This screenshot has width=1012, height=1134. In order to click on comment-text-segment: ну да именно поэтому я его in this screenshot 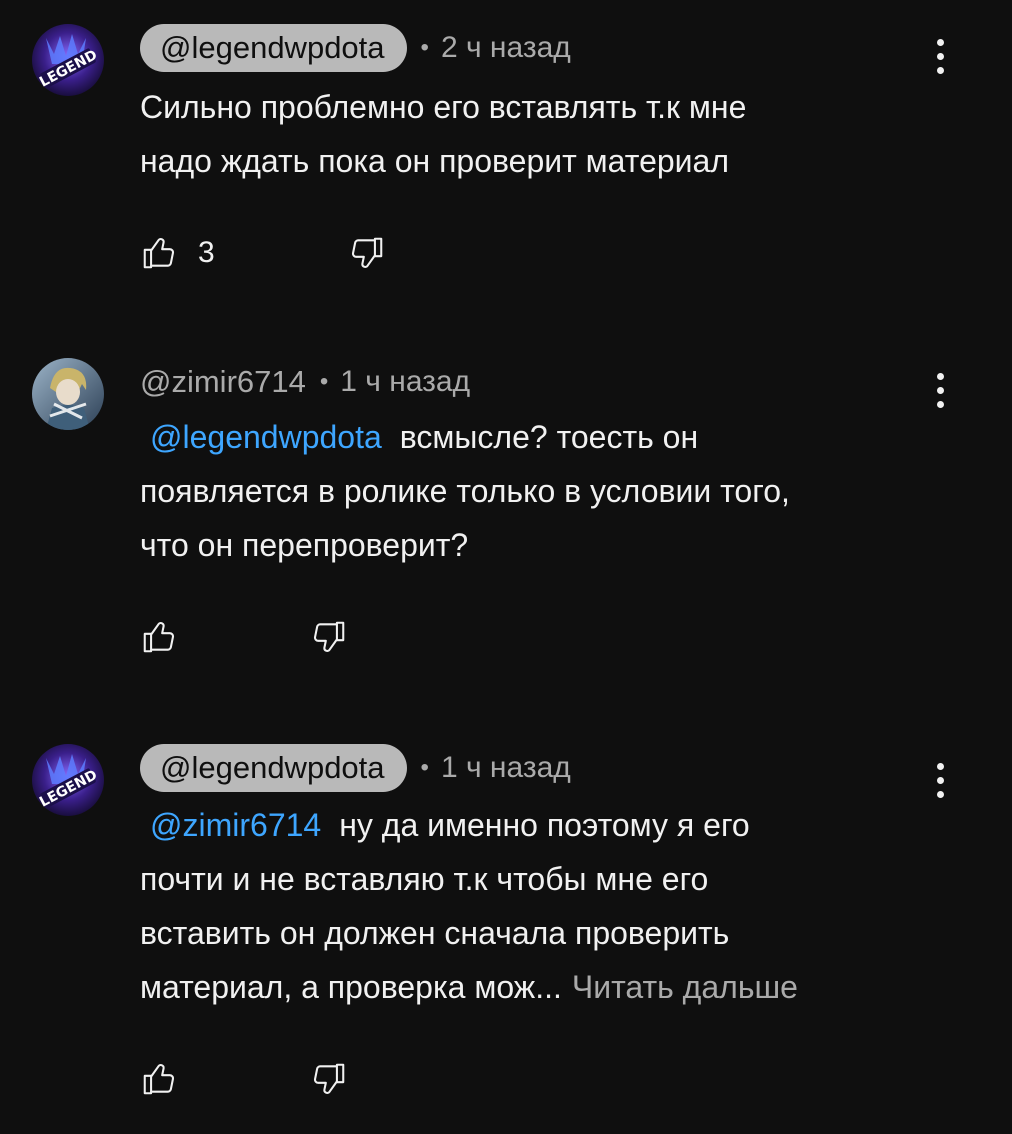, I will do `click(544, 825)`.